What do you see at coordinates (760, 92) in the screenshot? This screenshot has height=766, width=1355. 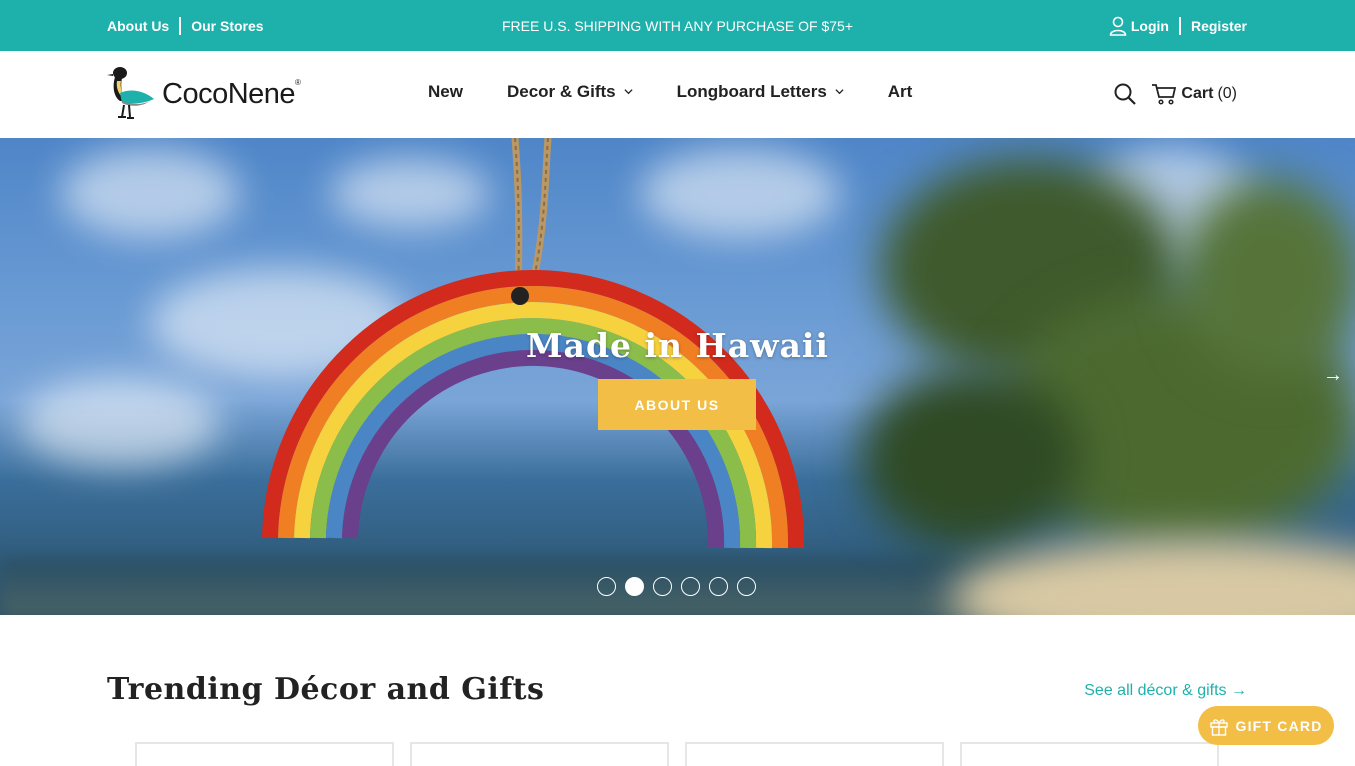 I see `nav-item-longboard-letters: Longboard Letters` at bounding box center [760, 92].